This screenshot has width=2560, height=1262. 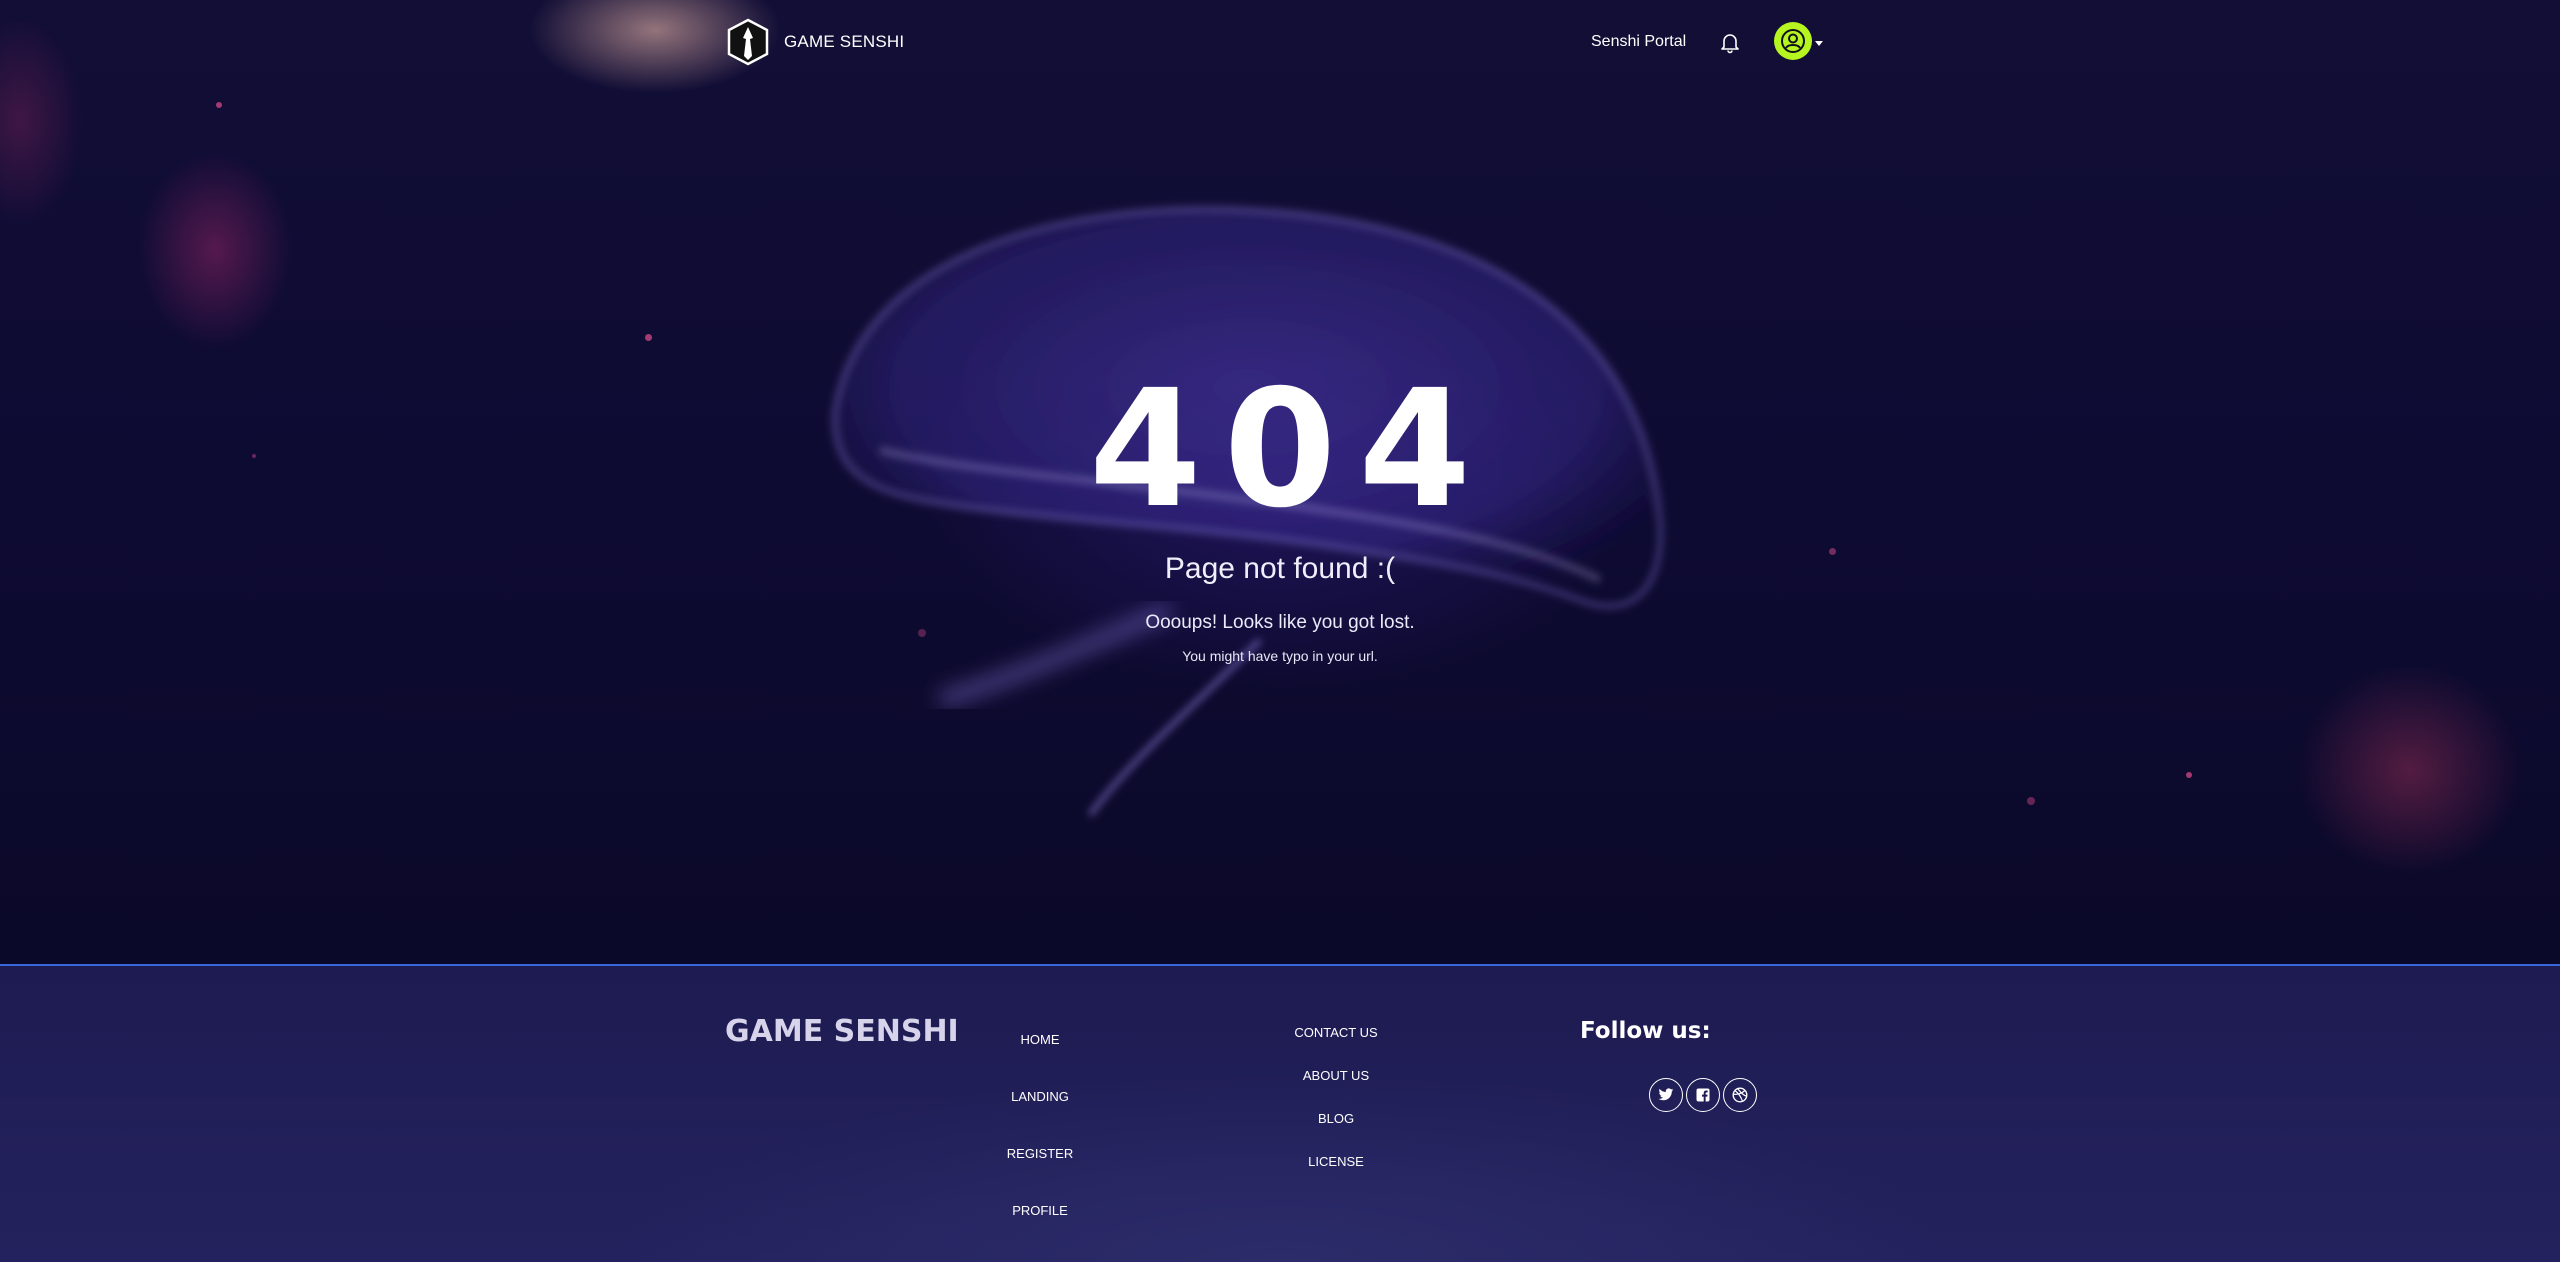 I want to click on bell-icon, so click(x=1730, y=42).